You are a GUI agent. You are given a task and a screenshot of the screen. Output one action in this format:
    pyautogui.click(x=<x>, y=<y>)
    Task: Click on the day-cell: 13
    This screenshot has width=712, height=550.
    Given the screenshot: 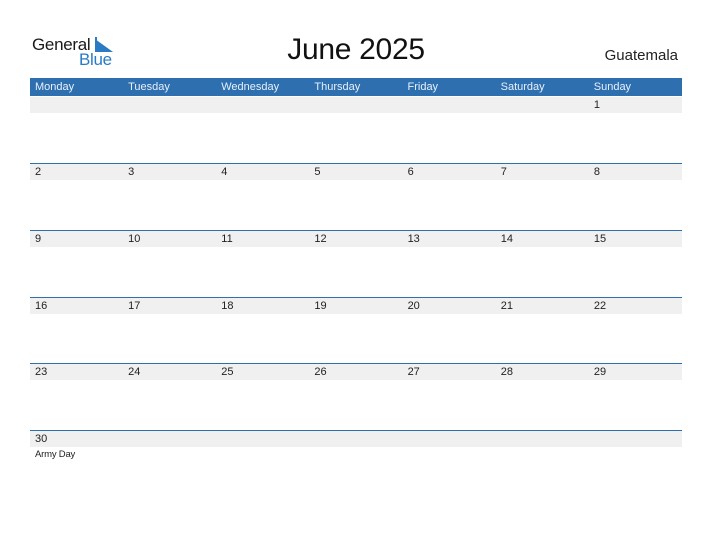 What is the action you would take?
    pyautogui.click(x=449, y=264)
    